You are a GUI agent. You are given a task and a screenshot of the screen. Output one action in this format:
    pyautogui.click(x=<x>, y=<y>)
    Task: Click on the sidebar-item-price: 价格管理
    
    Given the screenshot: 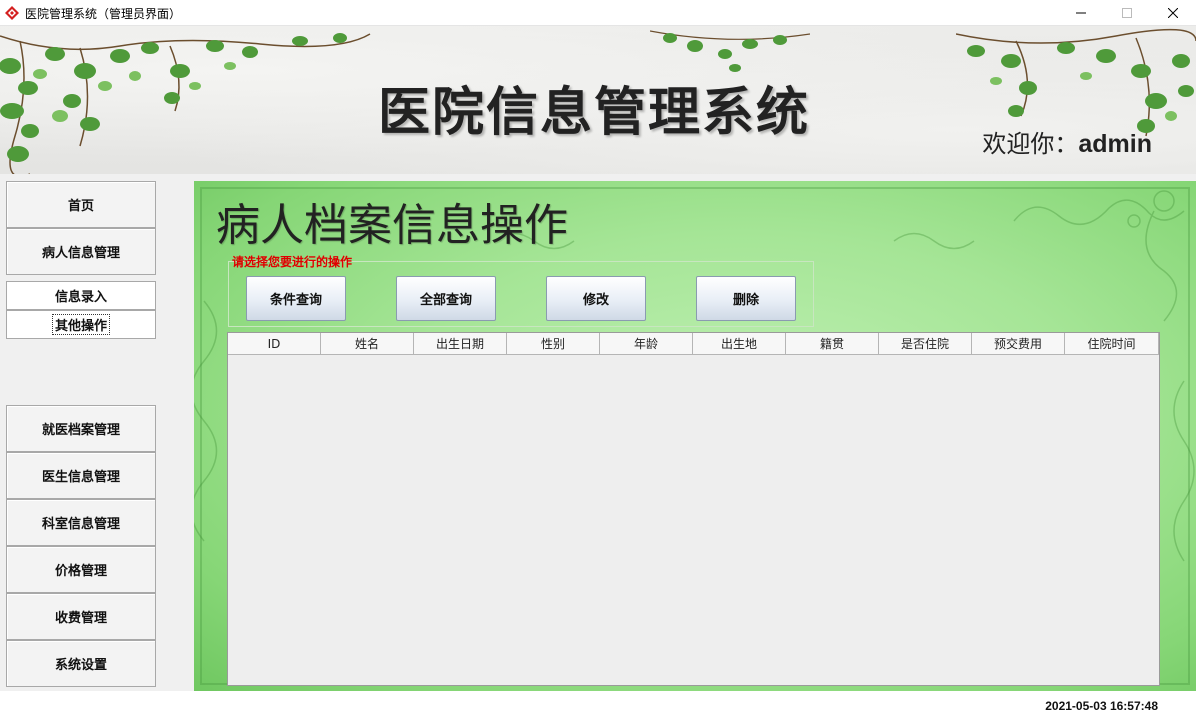 What is the action you would take?
    pyautogui.click(x=81, y=569)
    